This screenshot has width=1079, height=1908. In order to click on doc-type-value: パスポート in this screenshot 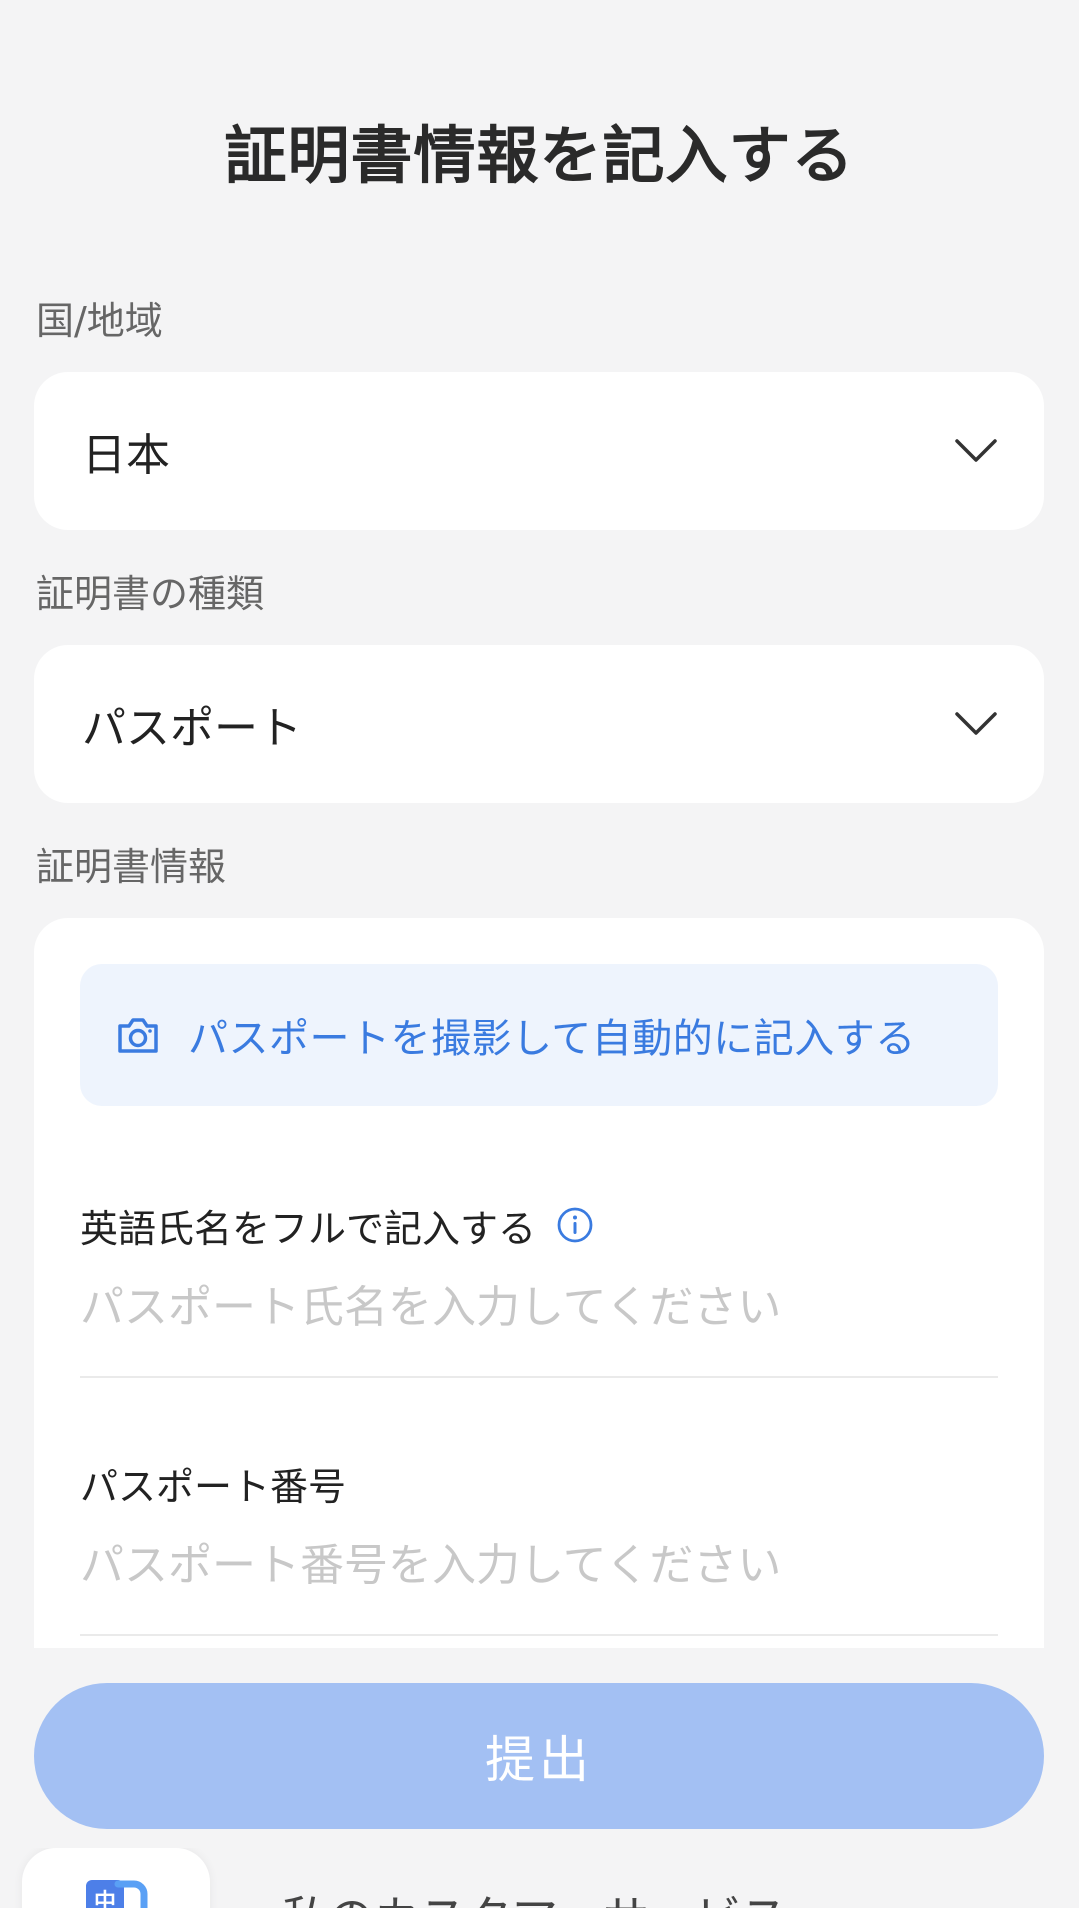, I will do `click(192, 728)`.